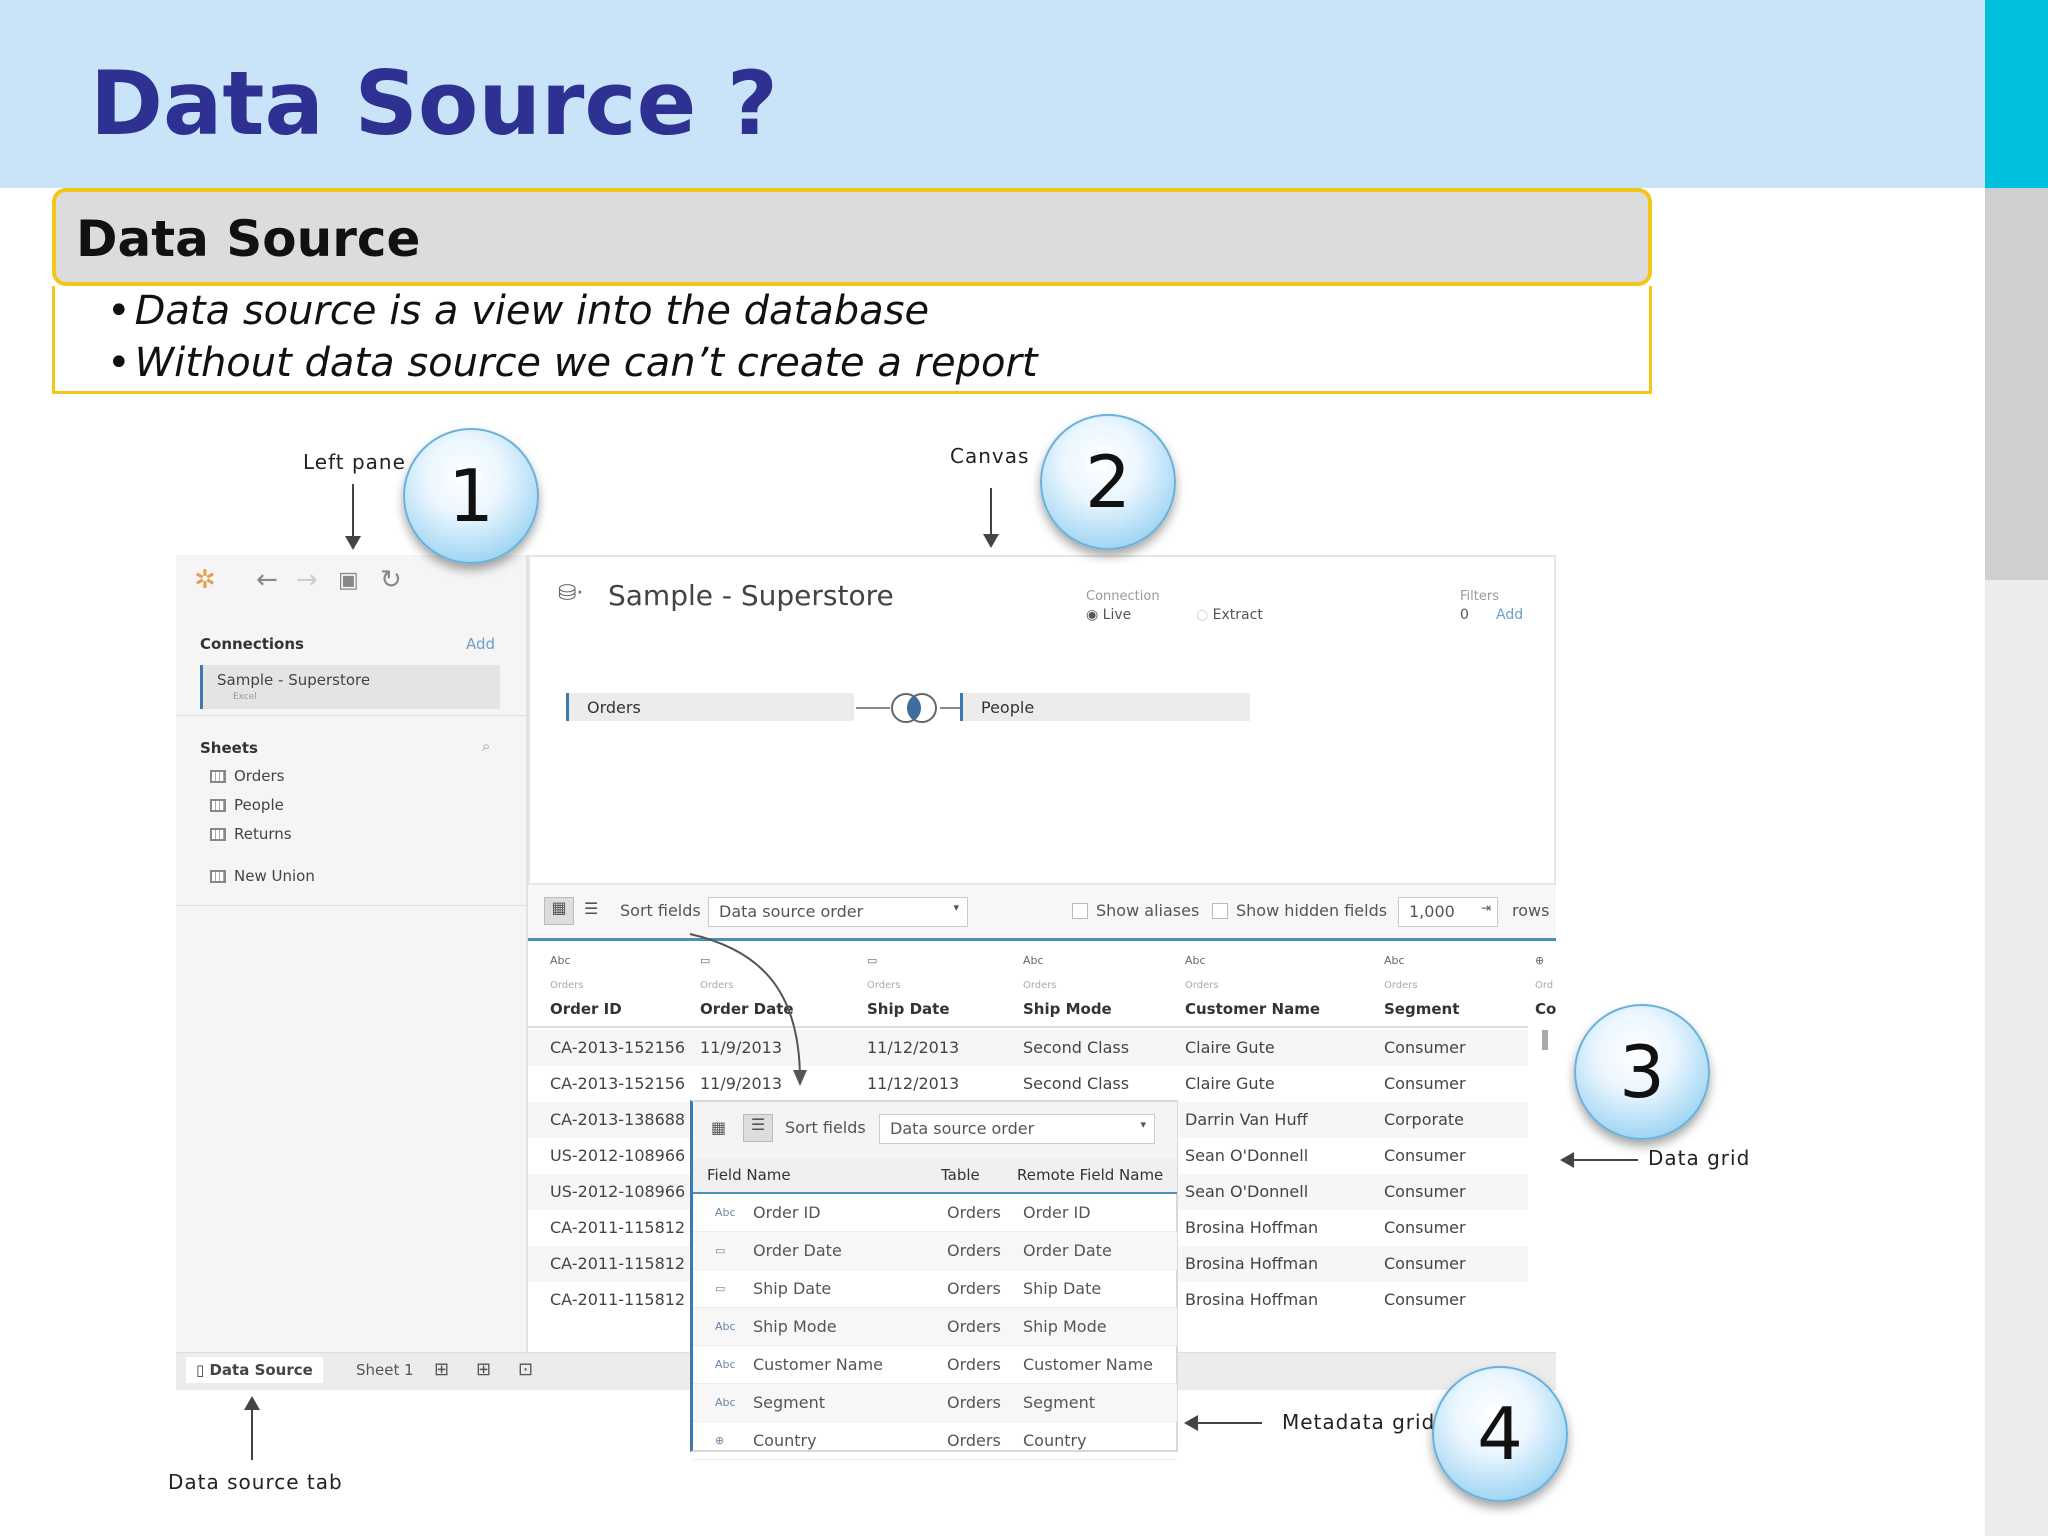 This screenshot has width=2048, height=1536. What do you see at coordinates (1229, 615) in the screenshot?
I see `extract-radio: ○ Extract` at bounding box center [1229, 615].